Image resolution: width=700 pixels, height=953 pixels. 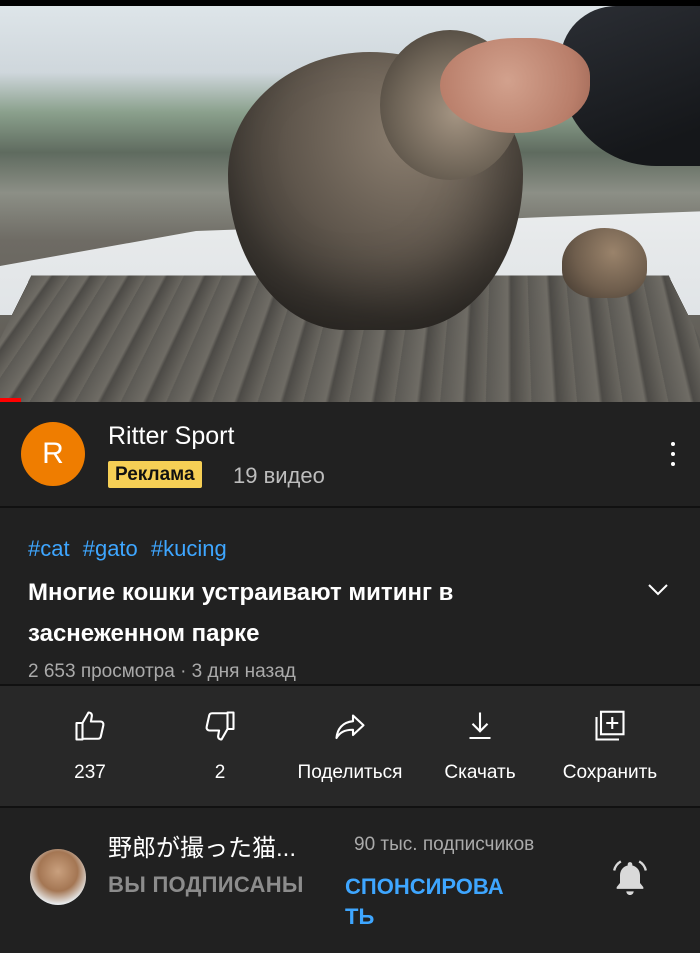 I want to click on advertiser-name: Ritter Sport, so click(x=171, y=436).